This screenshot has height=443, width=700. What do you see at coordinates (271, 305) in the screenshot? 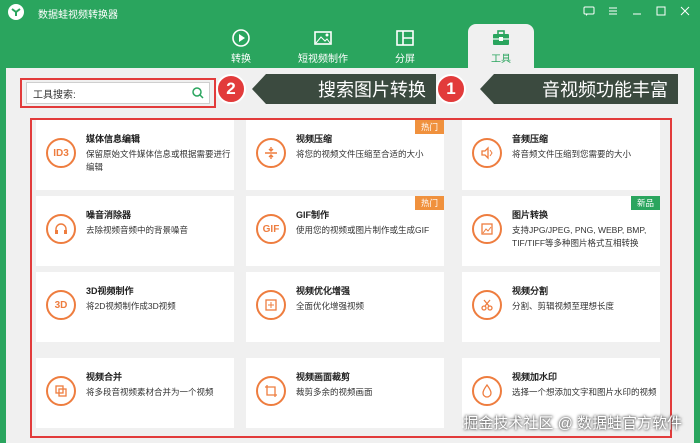
I see `enhance-icon` at bounding box center [271, 305].